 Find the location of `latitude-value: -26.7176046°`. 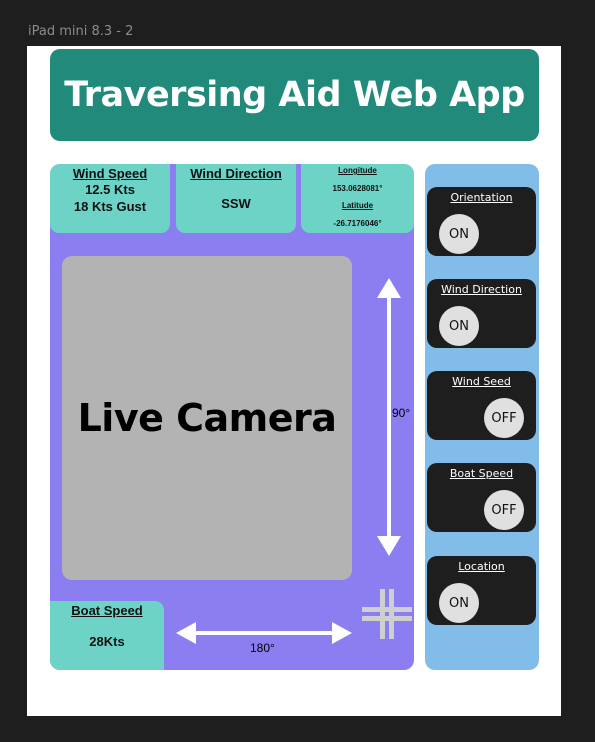

latitude-value: -26.7176046° is located at coordinates (357, 223).